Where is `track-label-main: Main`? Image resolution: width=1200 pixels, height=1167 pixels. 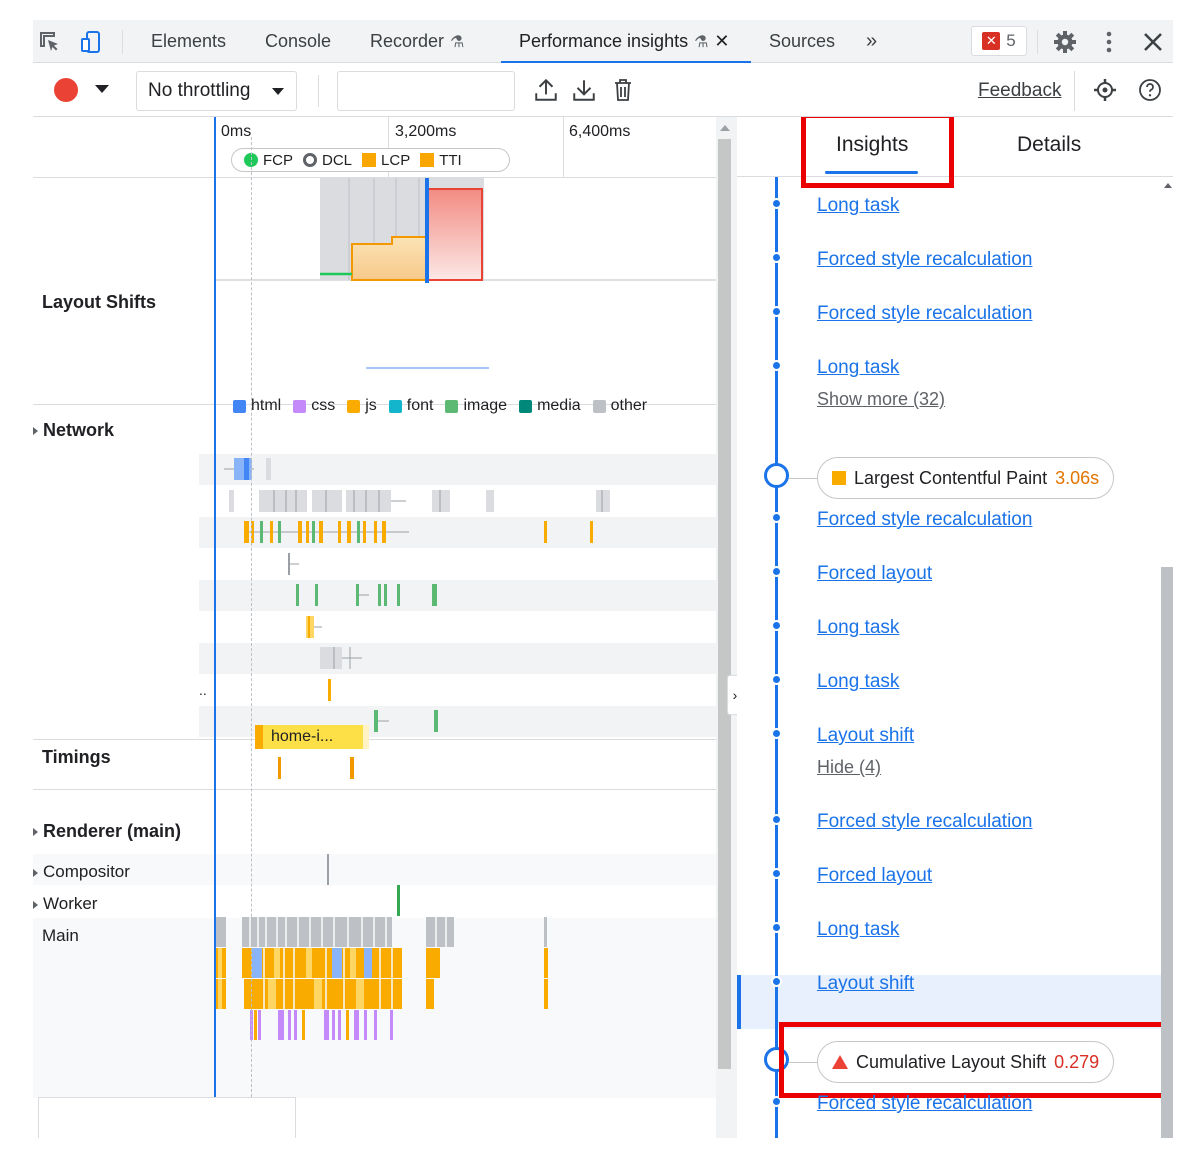 track-label-main: Main is located at coordinates (60, 935).